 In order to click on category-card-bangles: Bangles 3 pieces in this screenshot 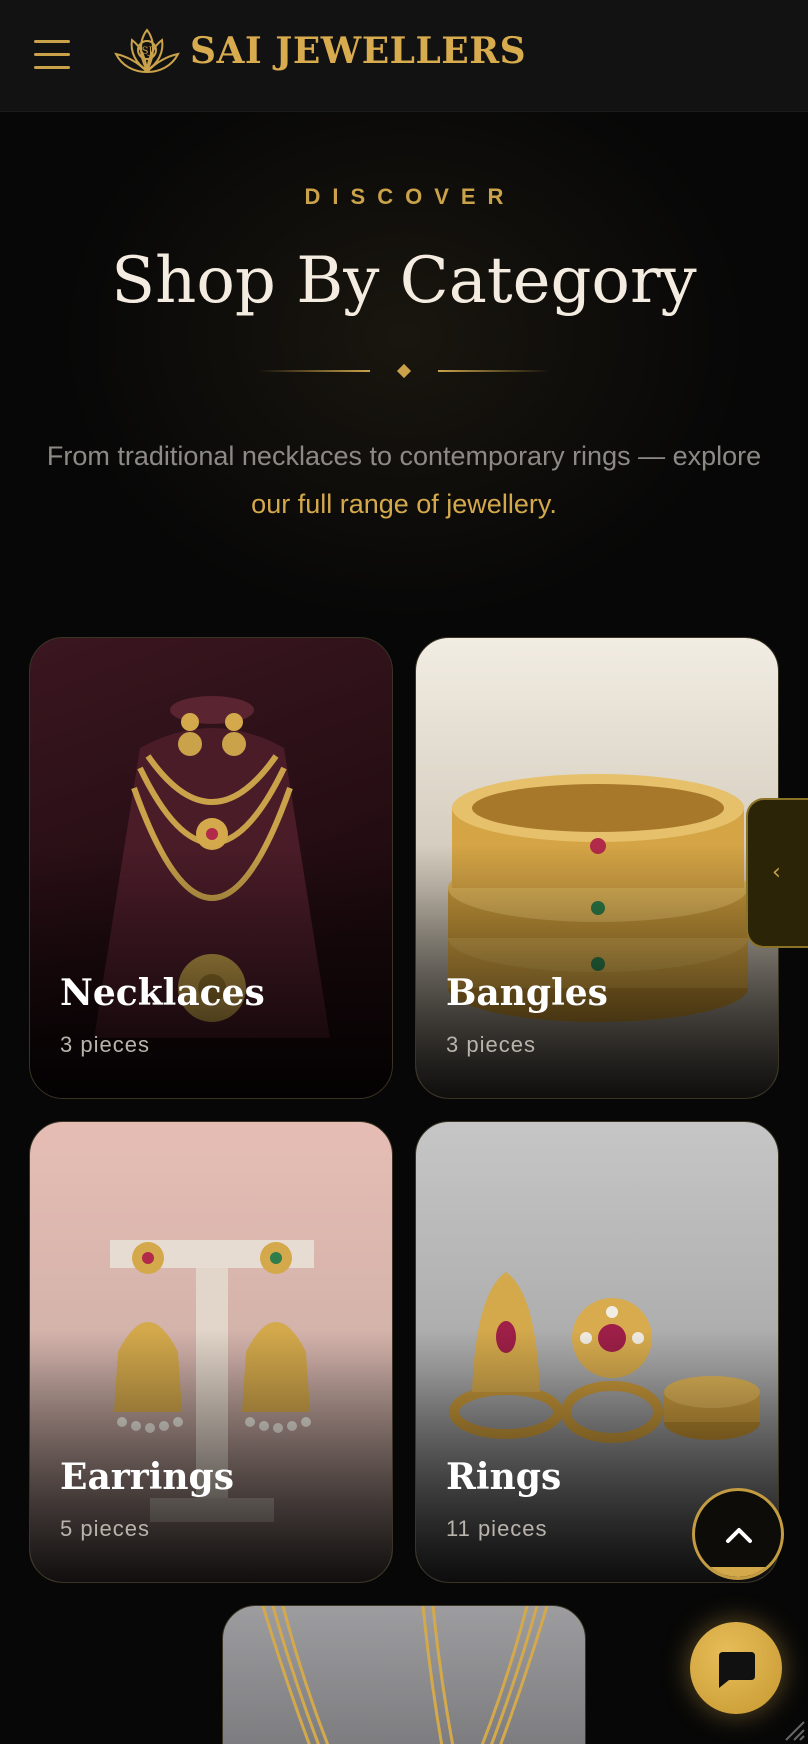, I will do `click(597, 868)`.